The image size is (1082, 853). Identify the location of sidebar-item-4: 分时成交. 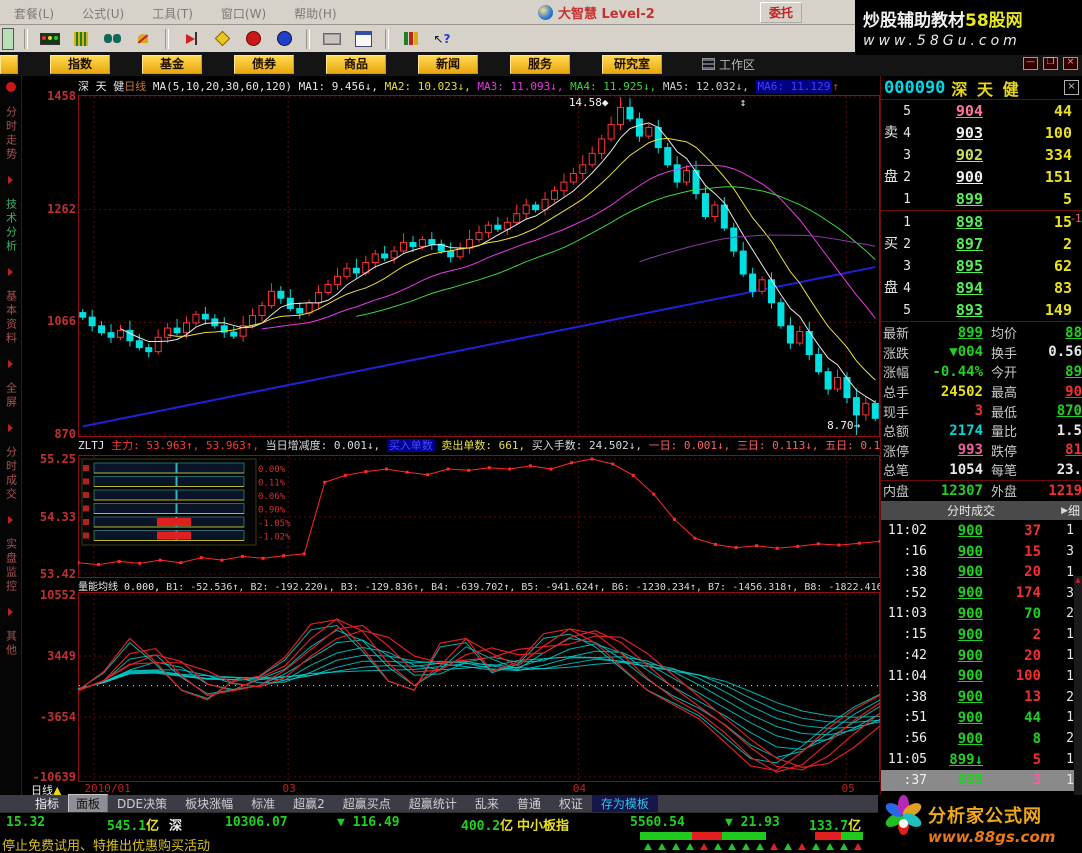
(11, 474).